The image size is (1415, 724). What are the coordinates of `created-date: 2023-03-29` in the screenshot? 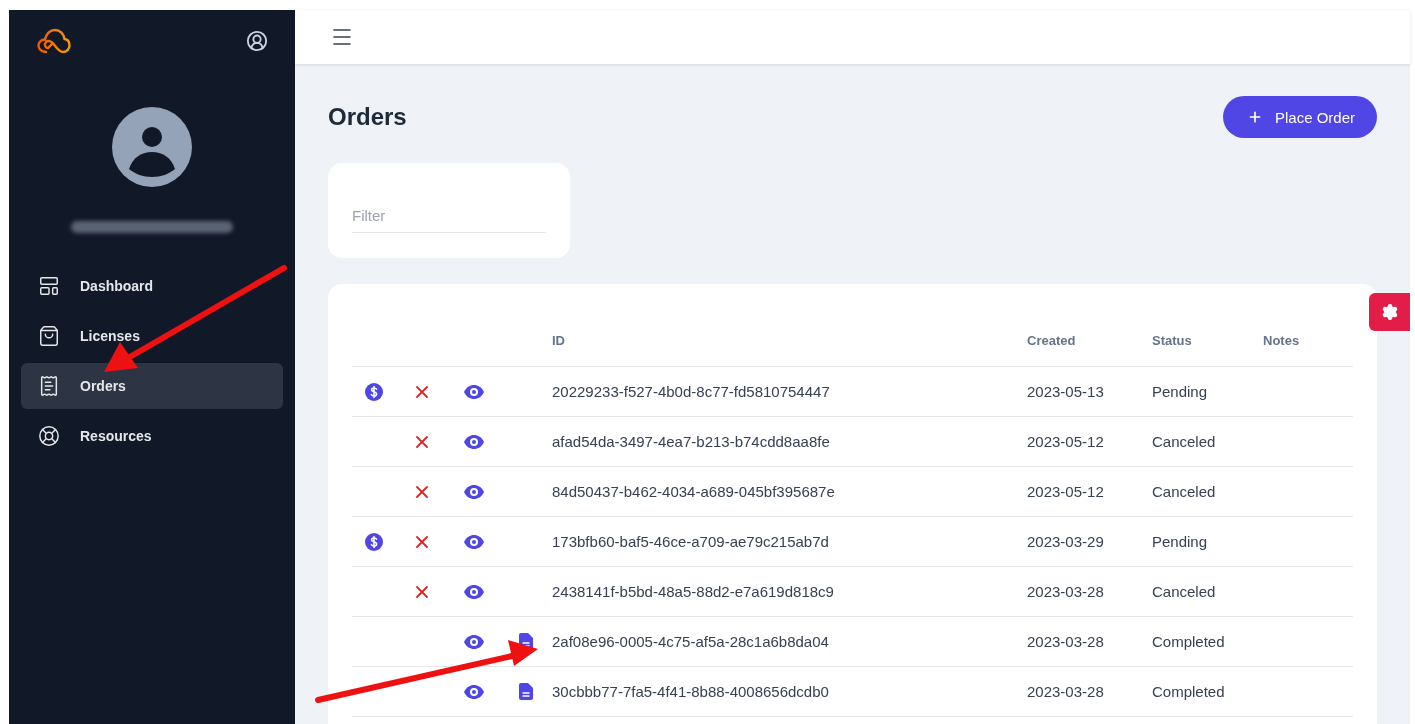 It's located at (1065, 541).